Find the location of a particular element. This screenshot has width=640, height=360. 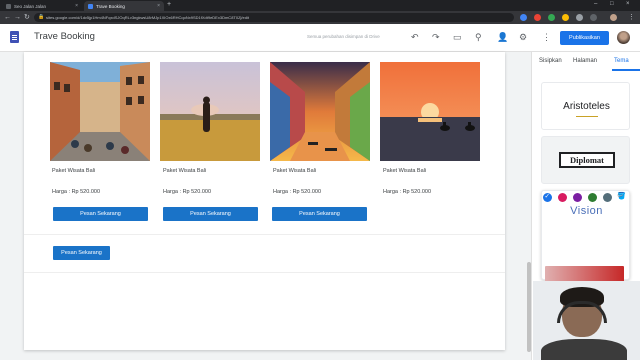

undo-icon: ↶ is located at coordinates (415, 37).